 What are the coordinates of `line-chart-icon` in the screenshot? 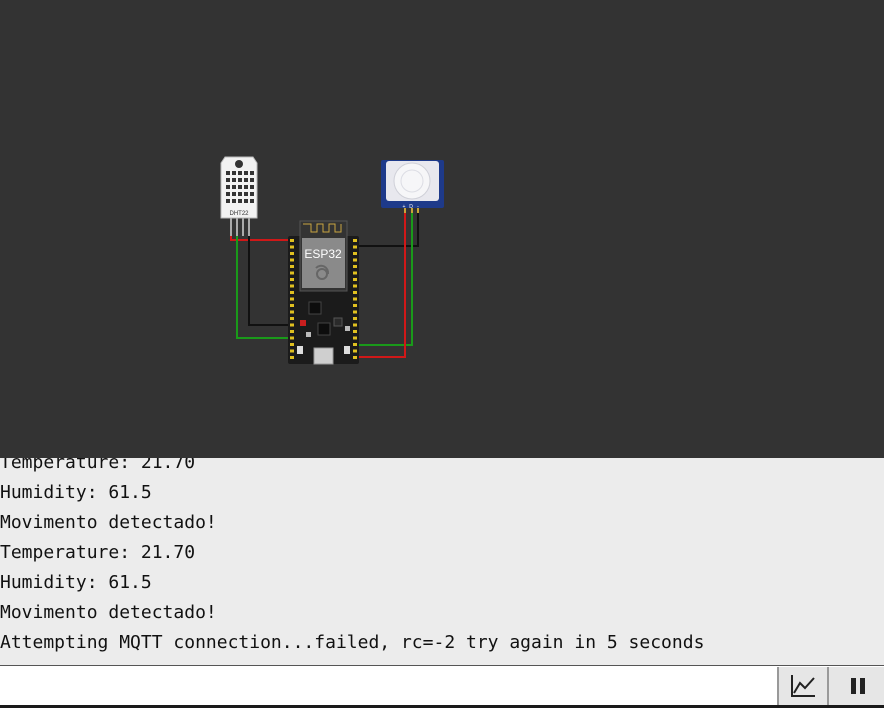 It's located at (803, 686).